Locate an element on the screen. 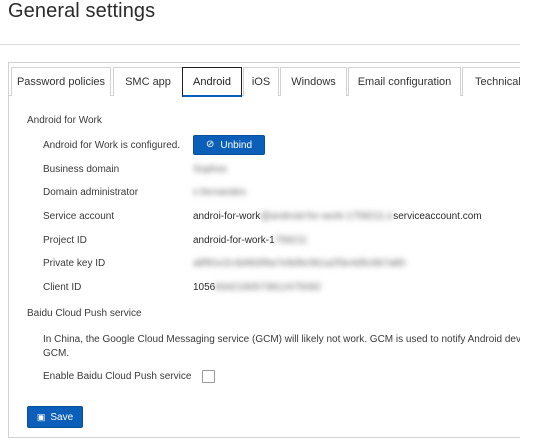  service-account-start: androi-for-work is located at coordinates (227, 216).